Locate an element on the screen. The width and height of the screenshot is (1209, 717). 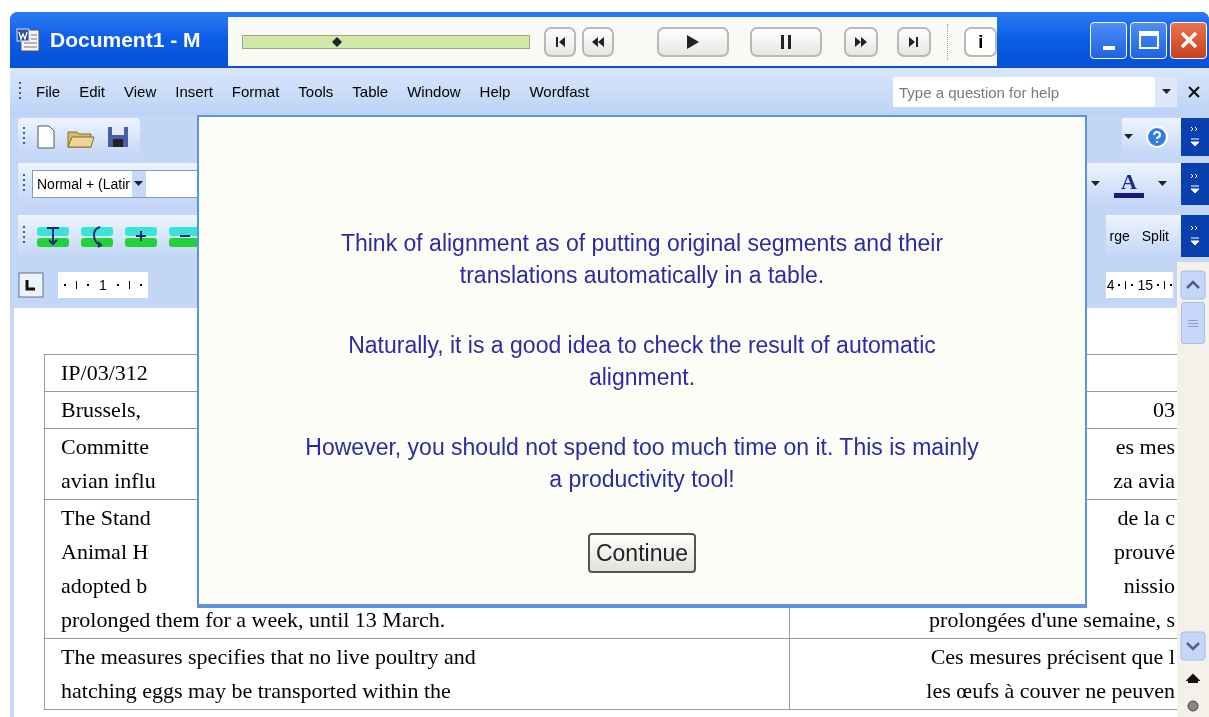
help-icon is located at coordinates (1157, 137).